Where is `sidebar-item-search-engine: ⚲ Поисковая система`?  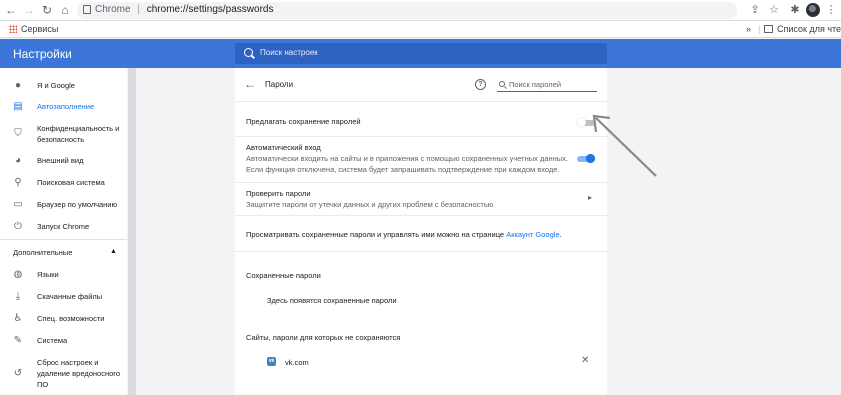 sidebar-item-search-engine: ⚲ Поисковая система is located at coordinates (63, 183).